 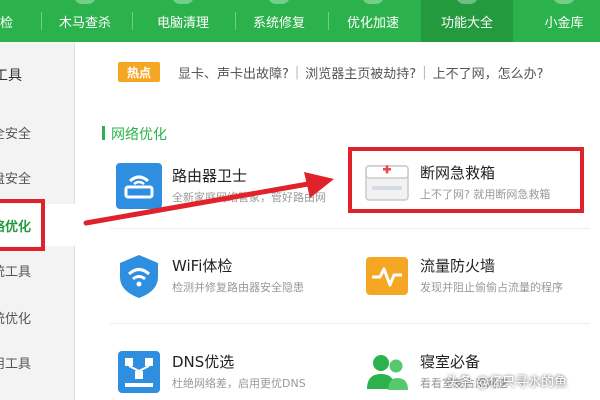 I want to click on sidebar-item-utilities: 用工具, so click(x=37, y=362).